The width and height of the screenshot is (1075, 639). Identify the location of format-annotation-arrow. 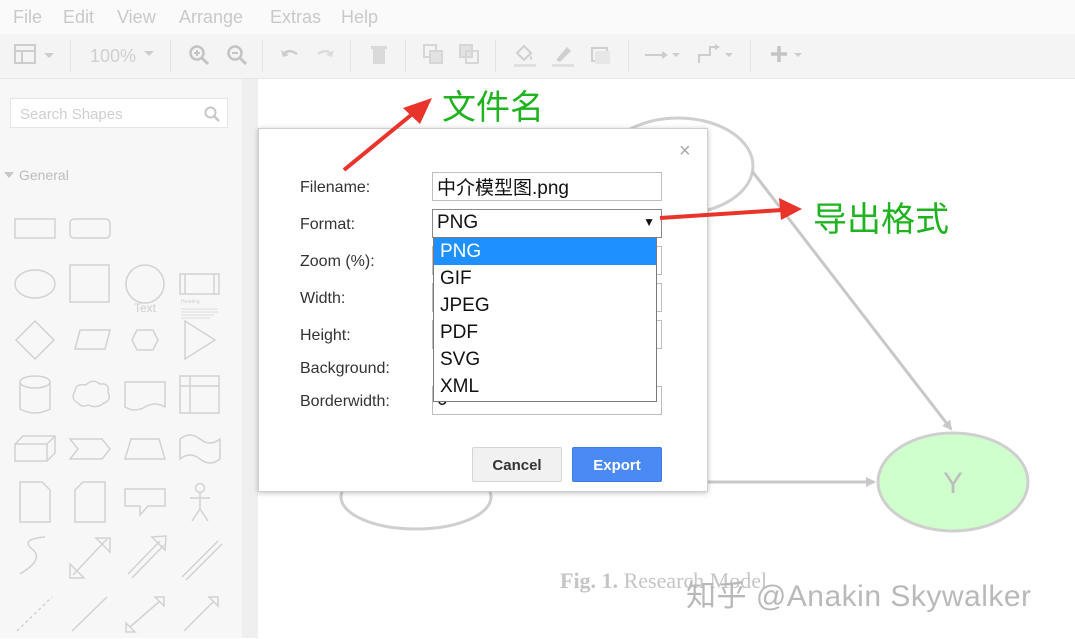
(730, 209).